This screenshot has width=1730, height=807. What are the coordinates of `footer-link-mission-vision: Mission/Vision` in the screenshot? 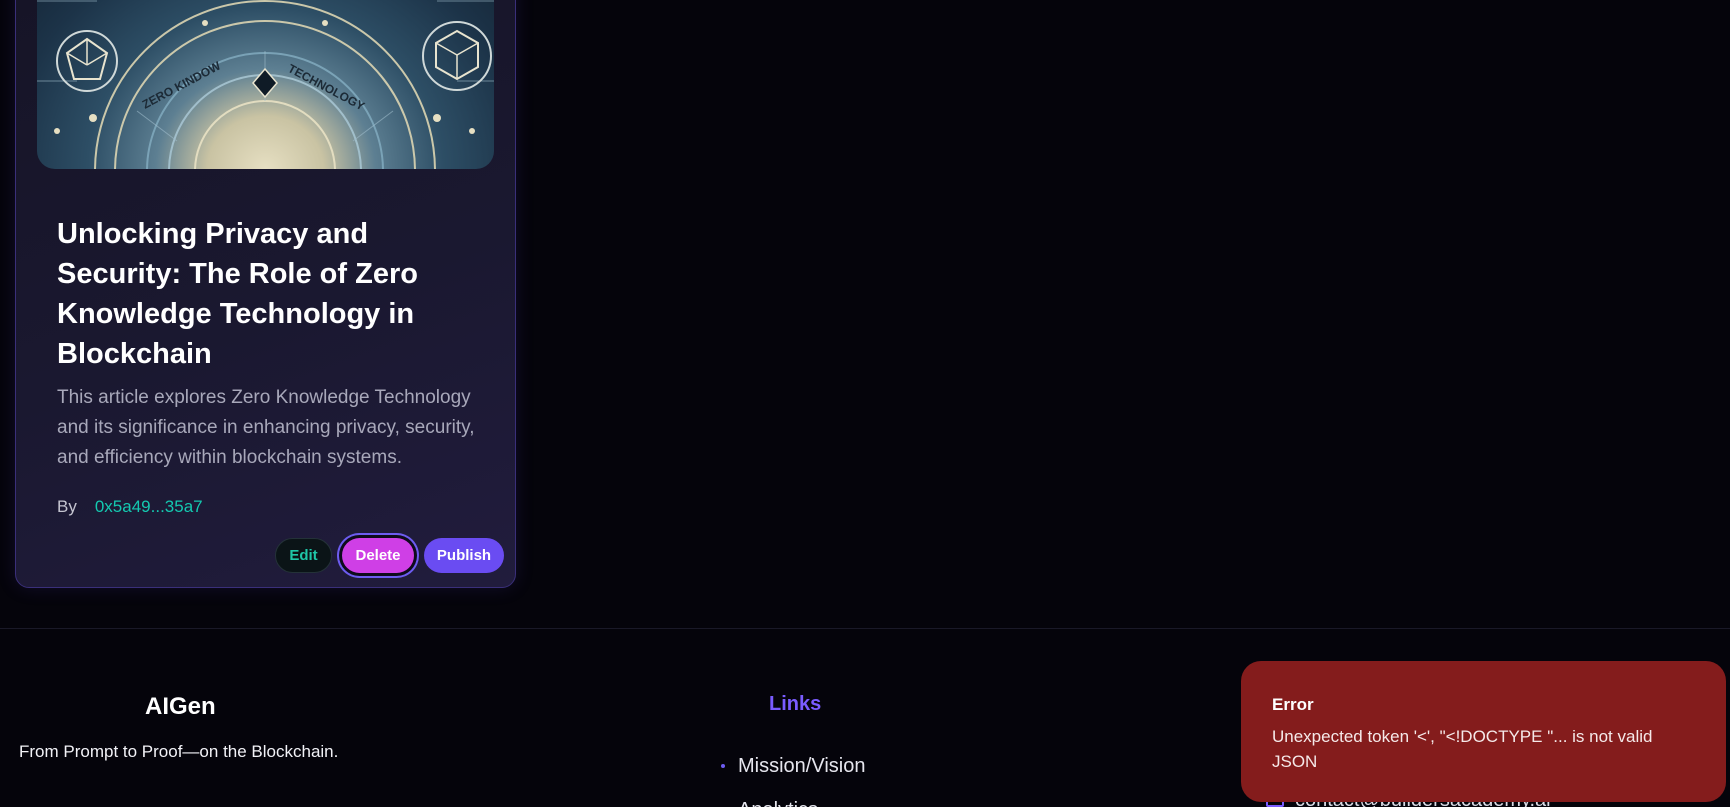 It's located at (793, 766).